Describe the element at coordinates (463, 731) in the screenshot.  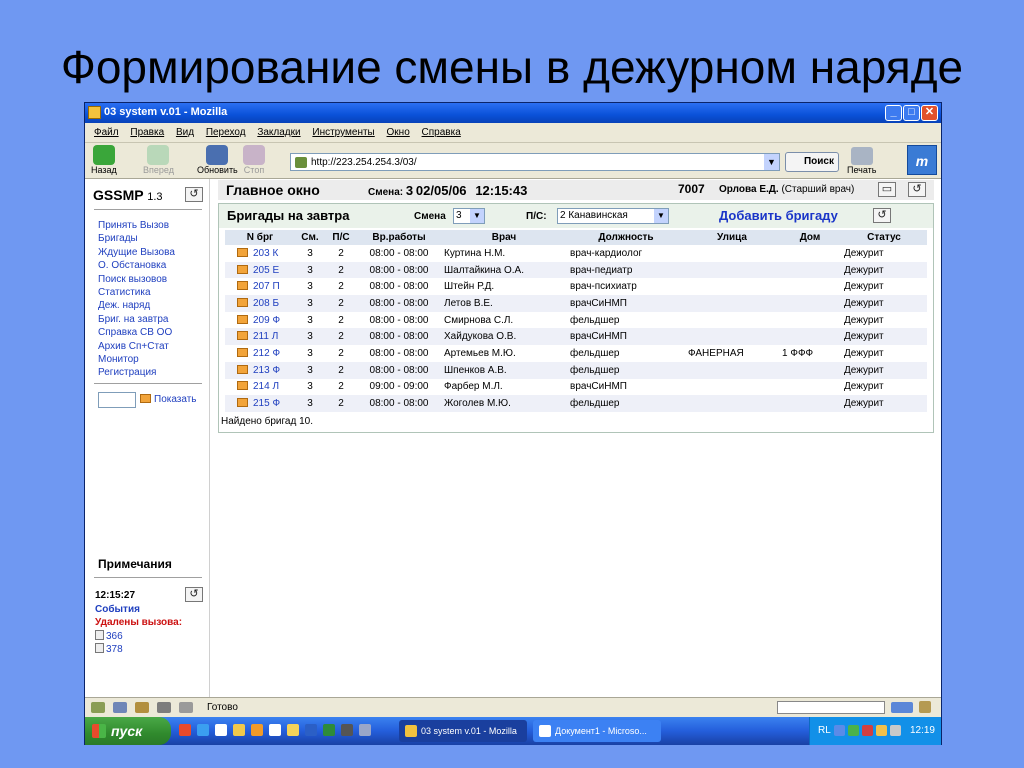
I see `task-mozilla: 03 system v.01 - Mozilla` at that location.